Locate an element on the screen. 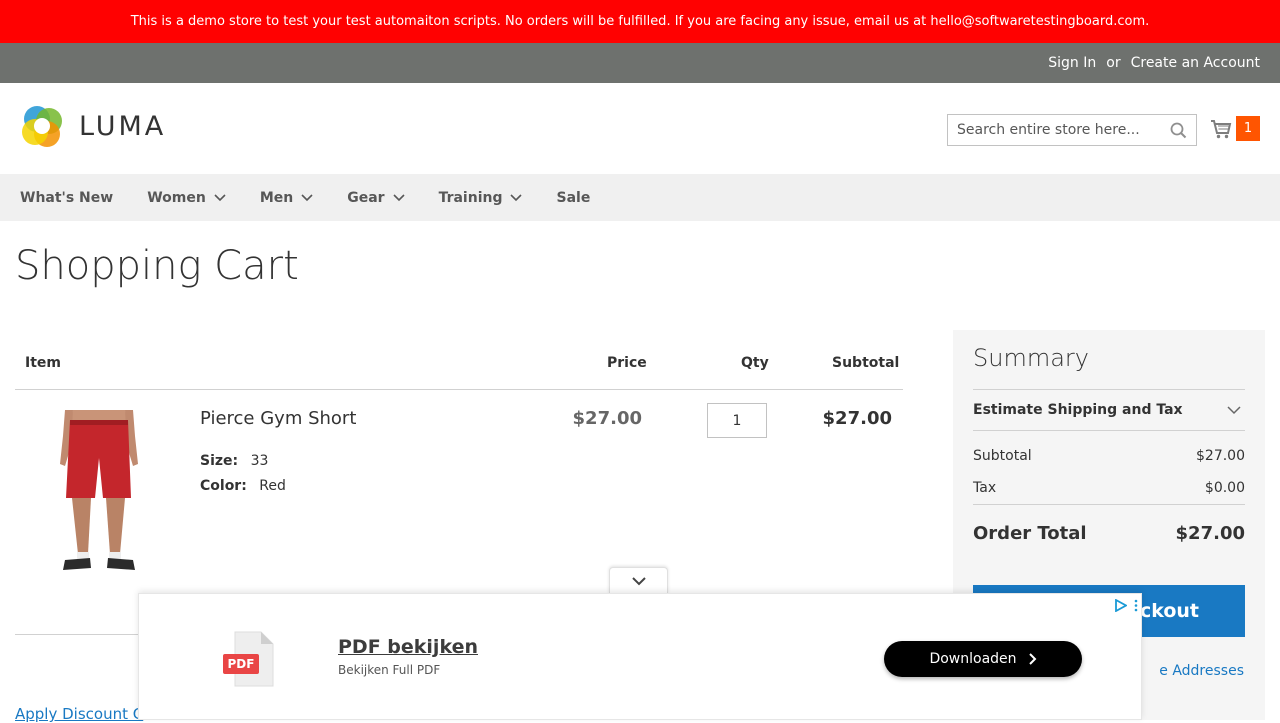 This screenshot has height=723, width=1280. search-icon is located at coordinates (1178, 130).